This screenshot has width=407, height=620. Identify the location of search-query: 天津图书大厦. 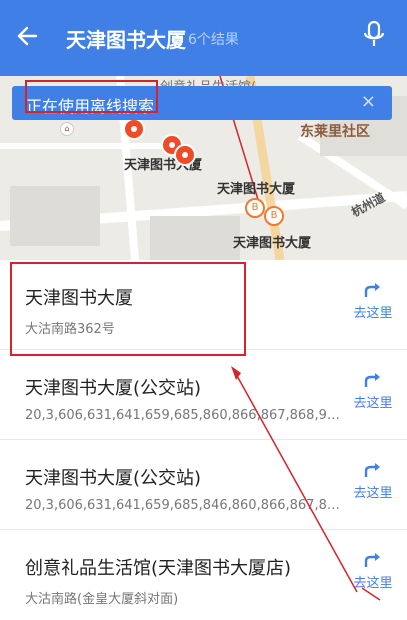
(126, 38).